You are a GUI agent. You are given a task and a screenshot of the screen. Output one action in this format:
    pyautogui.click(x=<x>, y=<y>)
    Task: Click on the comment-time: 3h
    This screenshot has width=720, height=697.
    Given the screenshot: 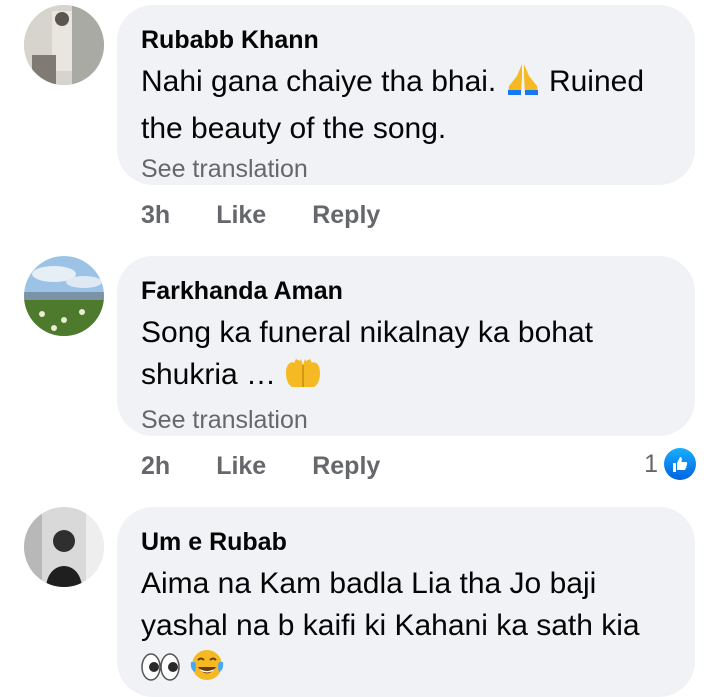 What is the action you would take?
    pyautogui.click(x=155, y=215)
    